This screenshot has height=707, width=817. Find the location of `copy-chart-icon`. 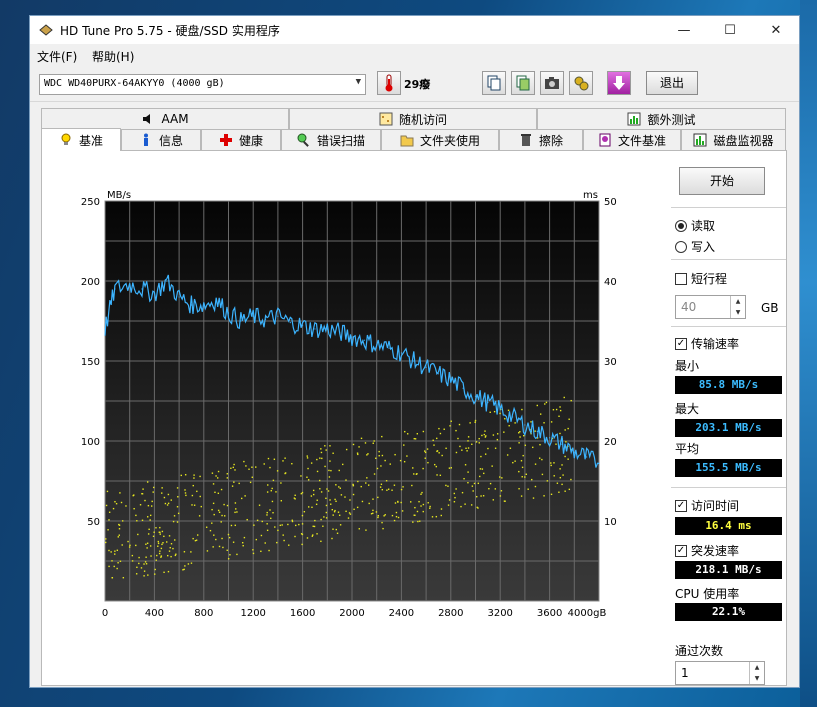

copy-chart-icon is located at coordinates (523, 83).